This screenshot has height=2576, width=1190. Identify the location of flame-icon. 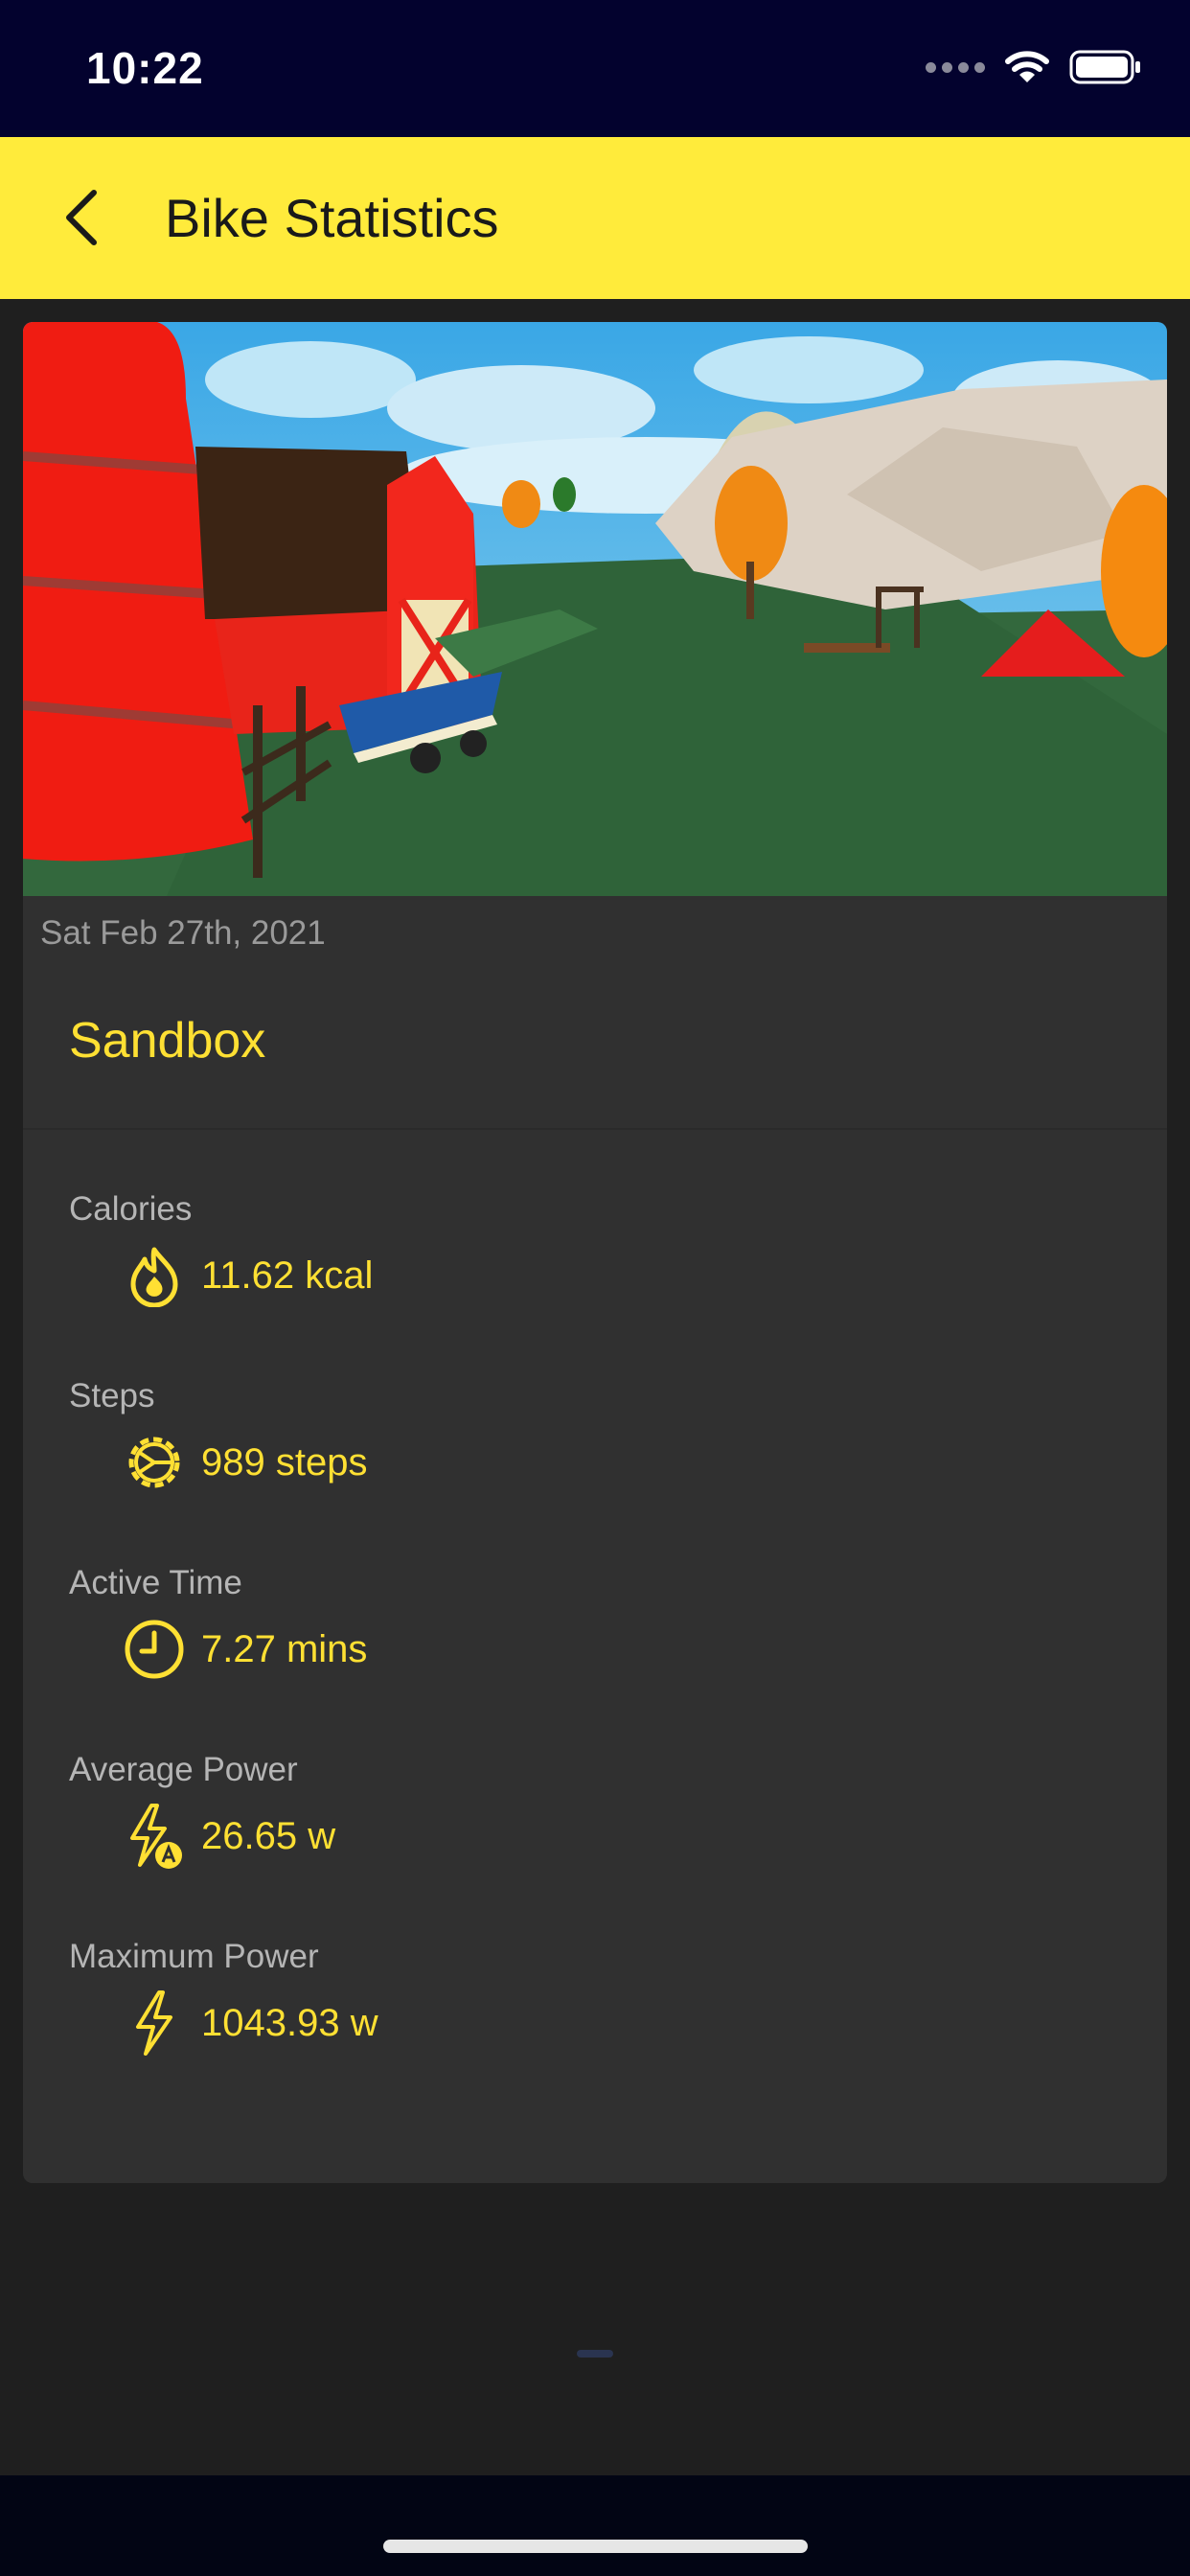
(155, 1275).